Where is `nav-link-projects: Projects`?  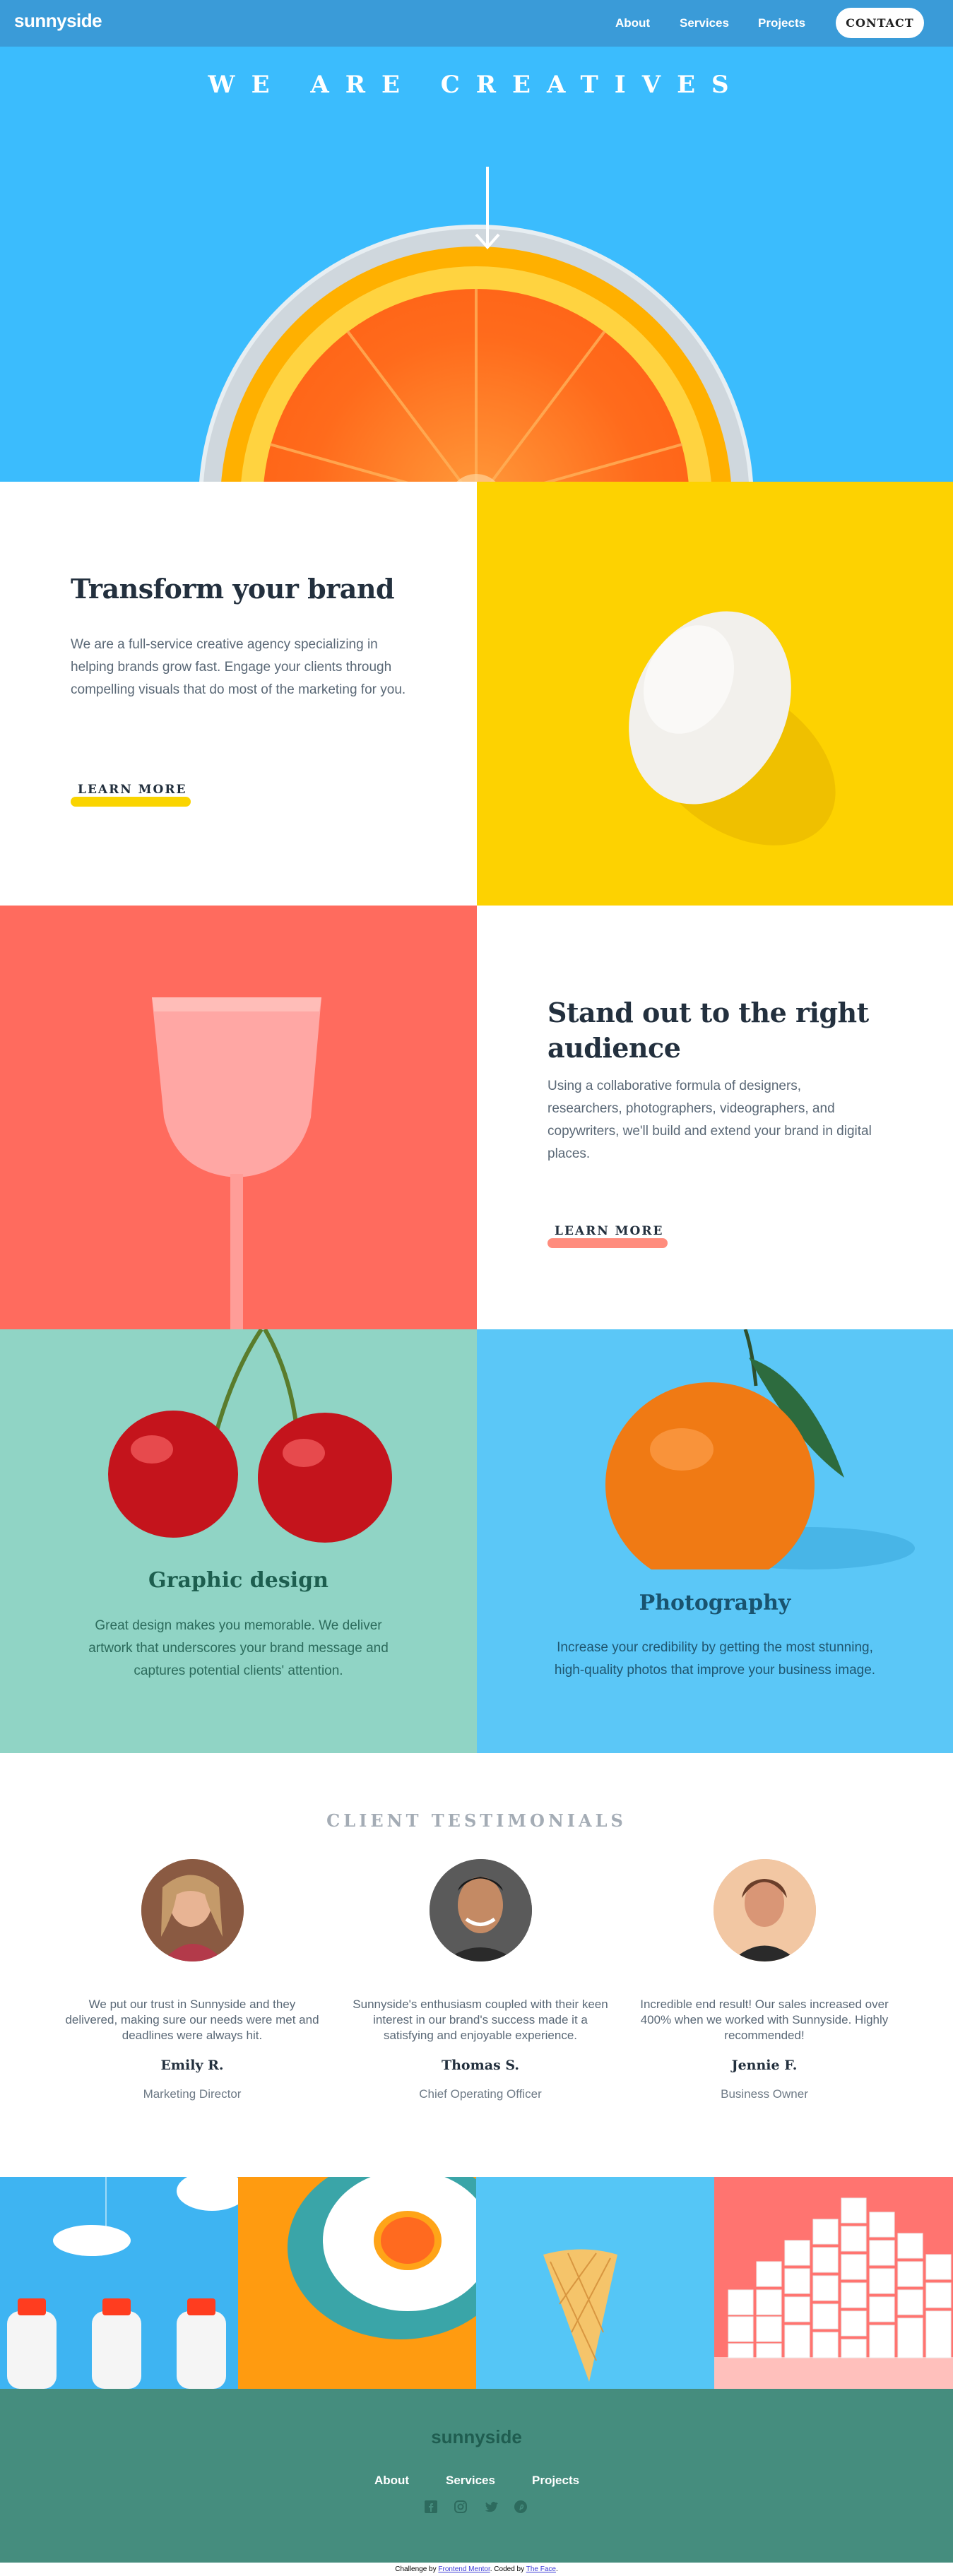
nav-link-projects: Projects is located at coordinates (781, 23).